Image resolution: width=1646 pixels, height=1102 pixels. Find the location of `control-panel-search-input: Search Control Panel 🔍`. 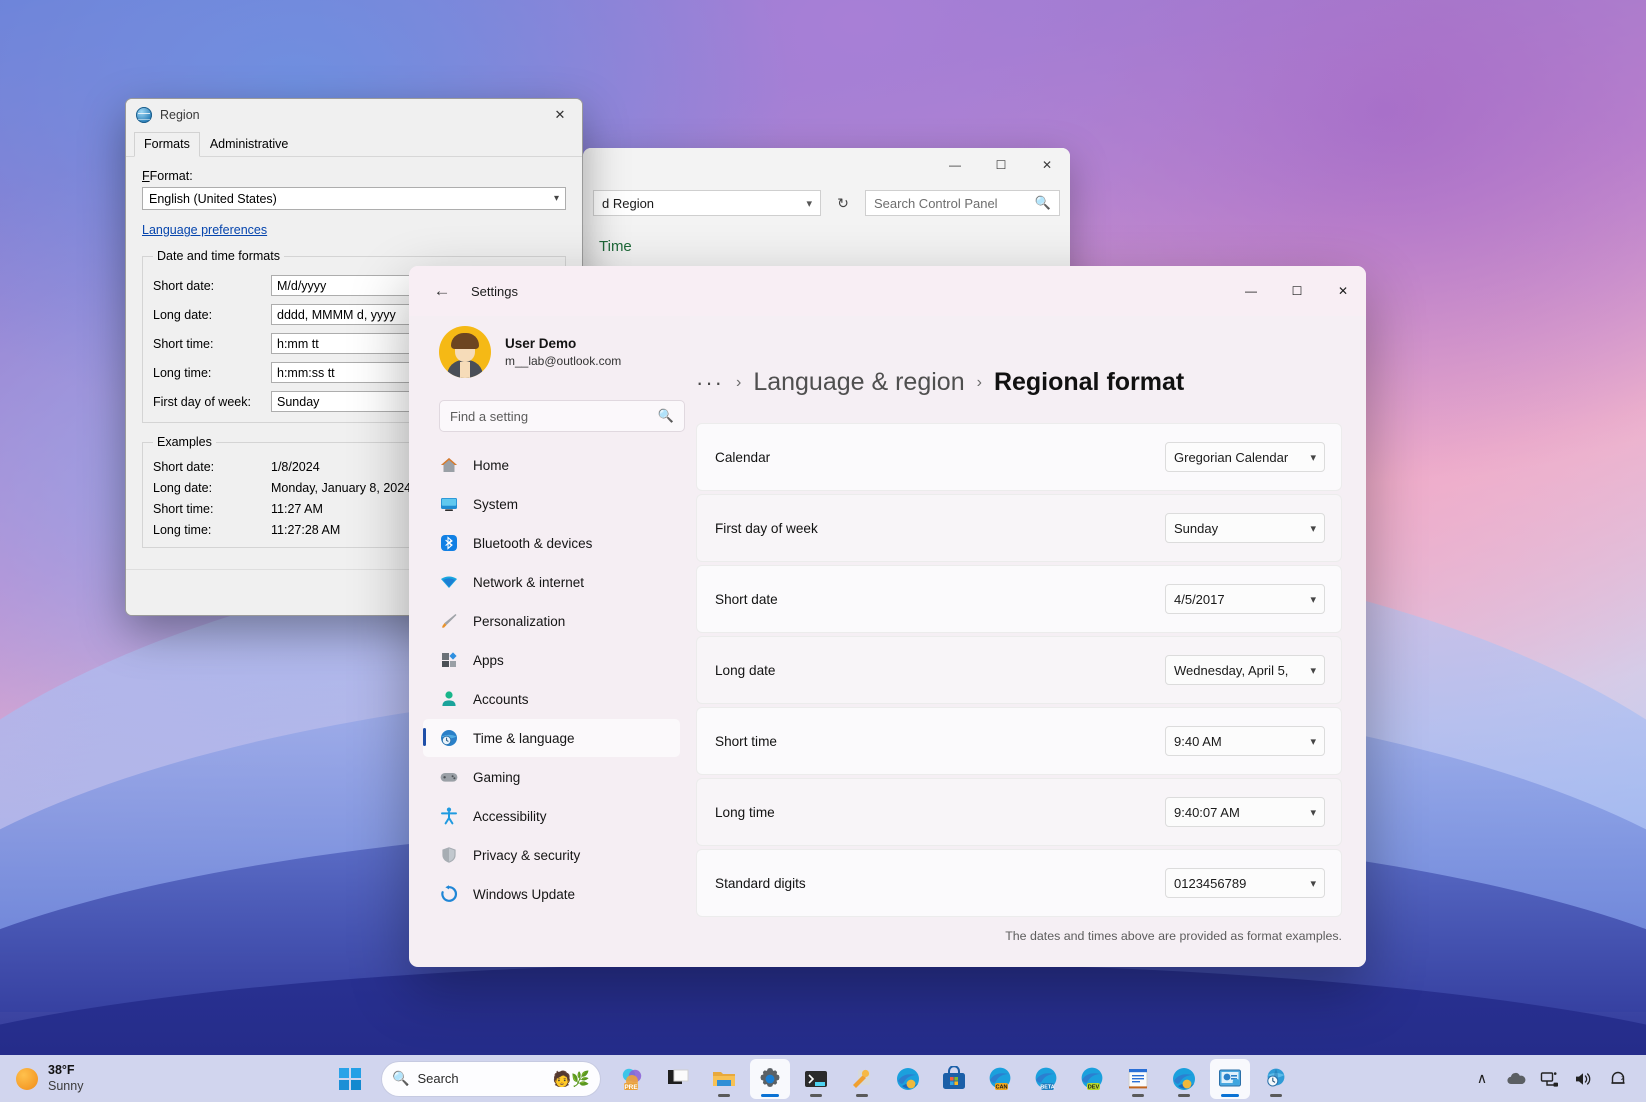

control-panel-search-input: Search Control Panel 🔍 is located at coordinates (962, 203).